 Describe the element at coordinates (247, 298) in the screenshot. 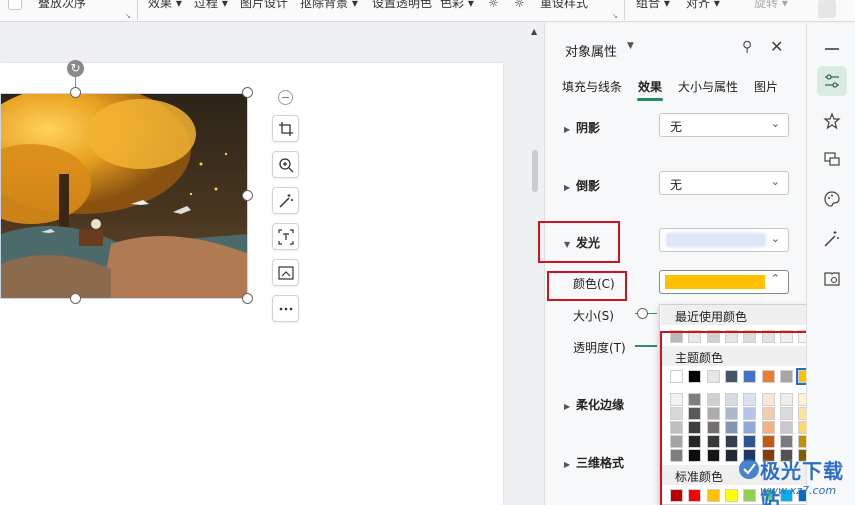

I see `resize-handle-bottom-right` at that location.